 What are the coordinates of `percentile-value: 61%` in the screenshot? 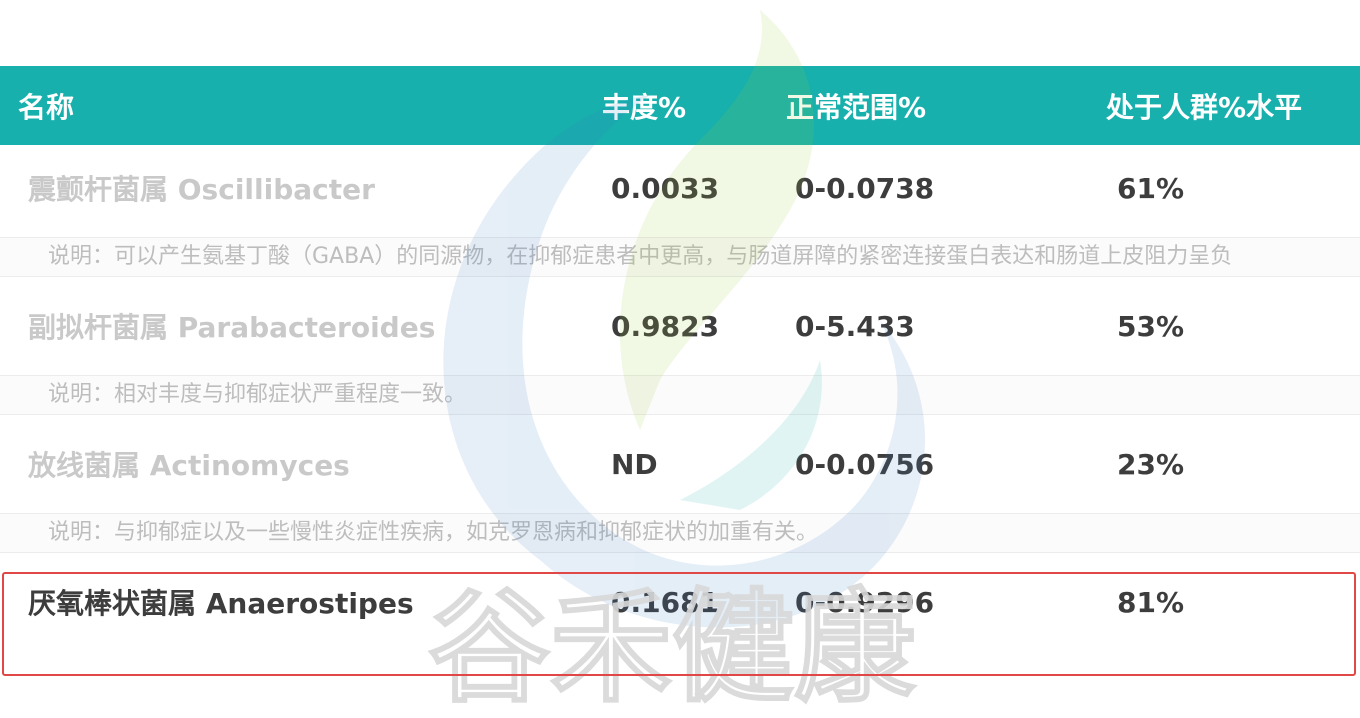 It's located at (1151, 188).